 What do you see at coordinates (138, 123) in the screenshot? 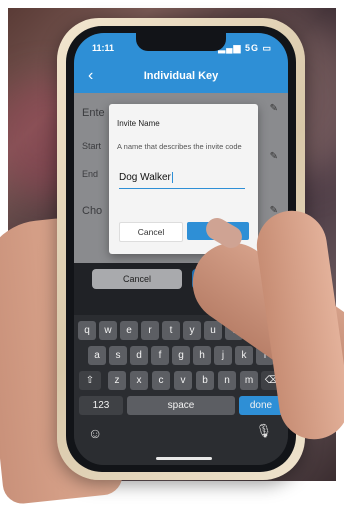
I see `dialog-title: Invite Name` at bounding box center [138, 123].